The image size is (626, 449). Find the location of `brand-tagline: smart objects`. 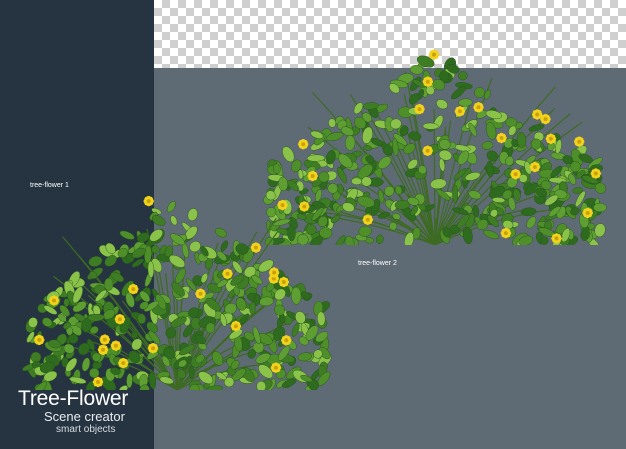

brand-tagline: smart objects is located at coordinates (86, 429).